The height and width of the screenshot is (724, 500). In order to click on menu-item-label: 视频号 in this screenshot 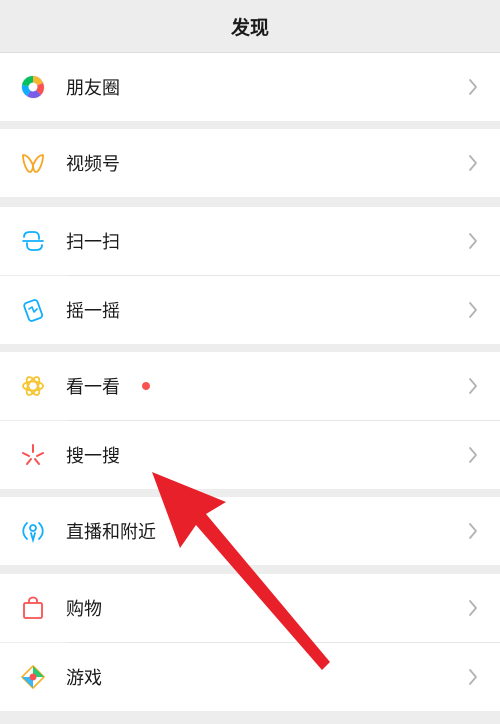, I will do `click(93, 164)`.